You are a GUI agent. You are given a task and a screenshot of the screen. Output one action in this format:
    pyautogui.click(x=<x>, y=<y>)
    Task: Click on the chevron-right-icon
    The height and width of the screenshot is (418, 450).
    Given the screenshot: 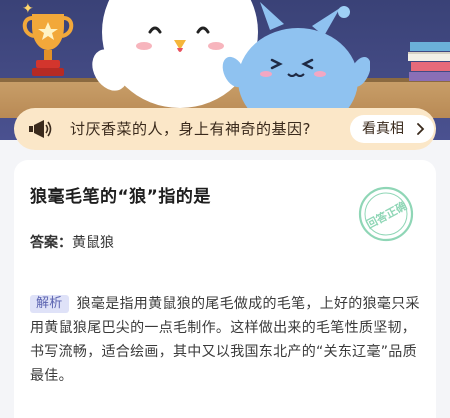 What is the action you would take?
    pyautogui.click(x=421, y=129)
    